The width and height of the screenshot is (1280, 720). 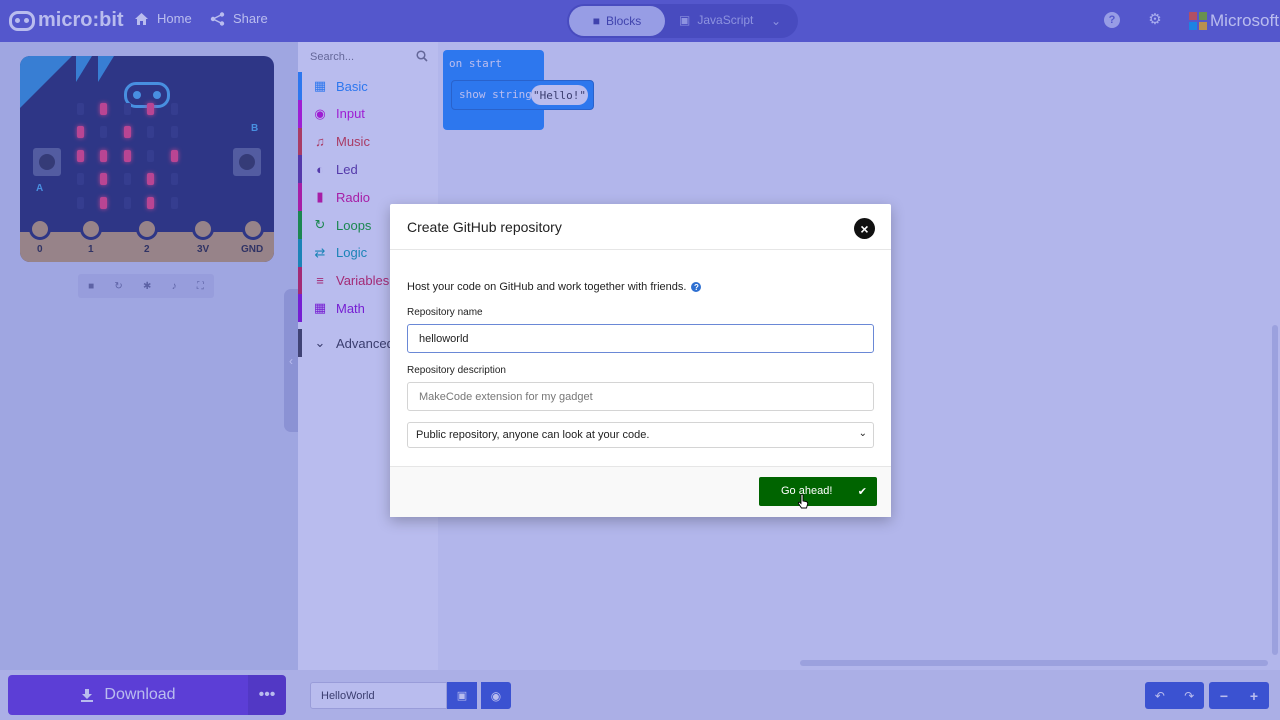 I want to click on close-icon: ×, so click(x=864, y=228).